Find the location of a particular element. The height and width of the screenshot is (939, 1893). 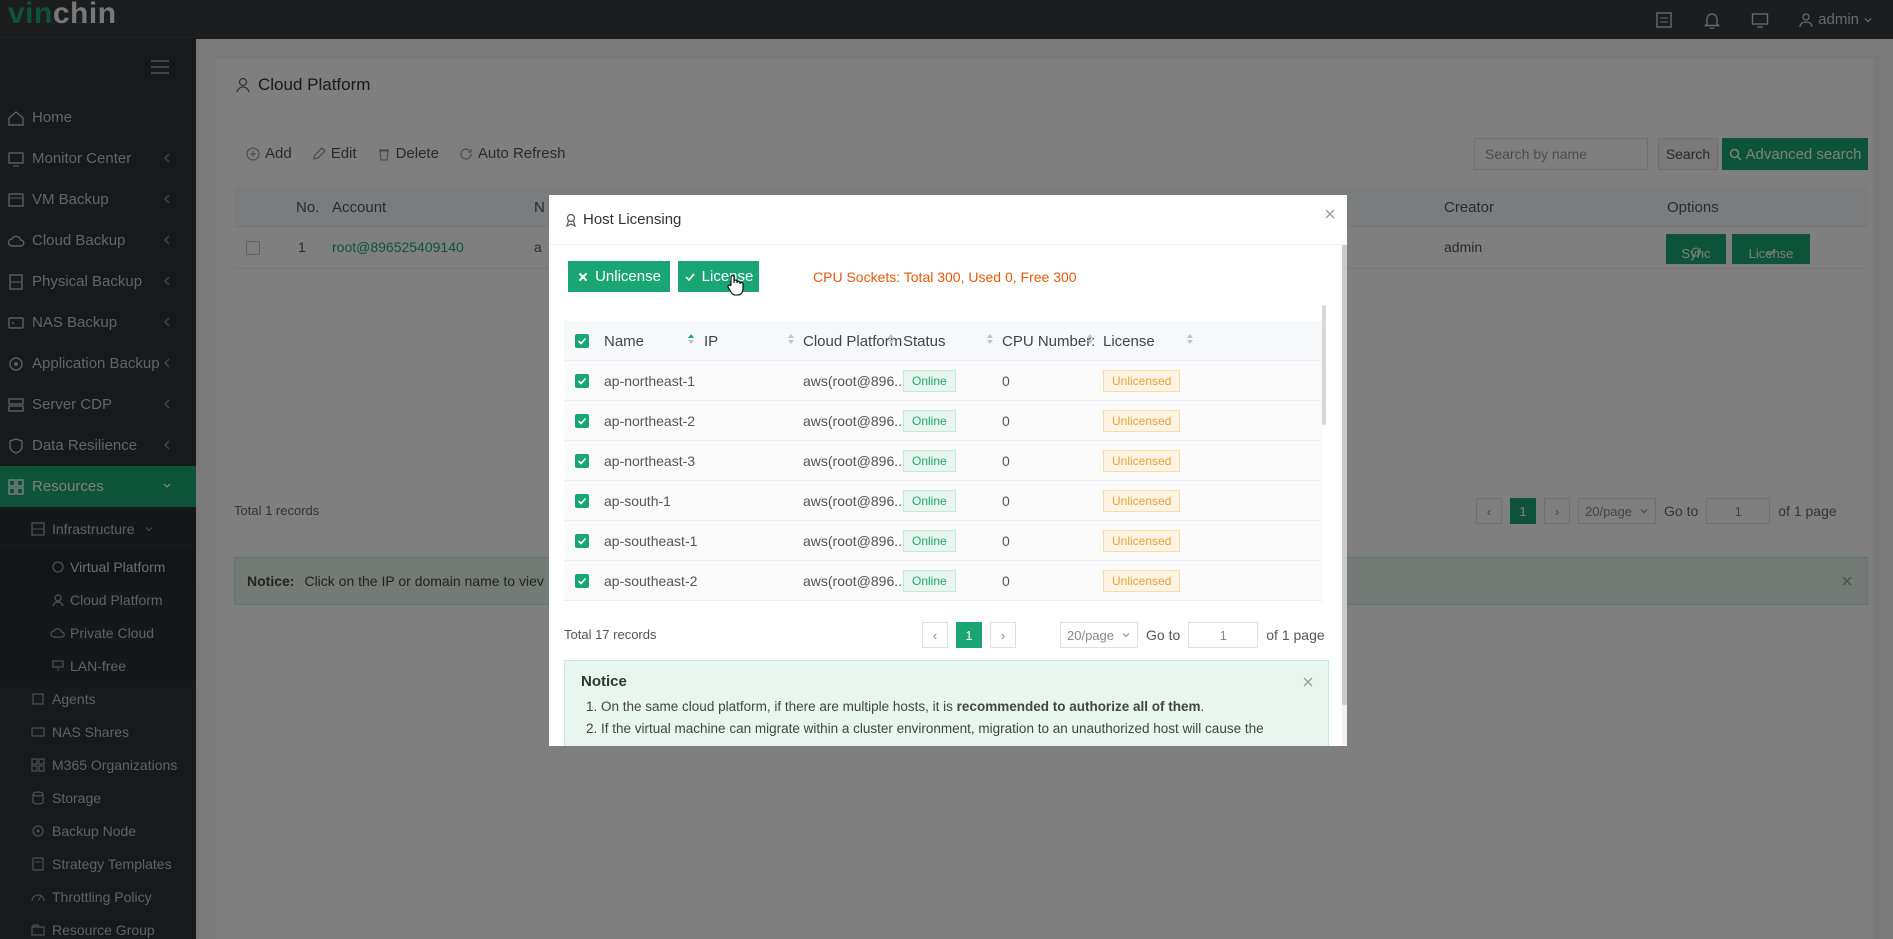

col-name: Name is located at coordinates (624, 341).